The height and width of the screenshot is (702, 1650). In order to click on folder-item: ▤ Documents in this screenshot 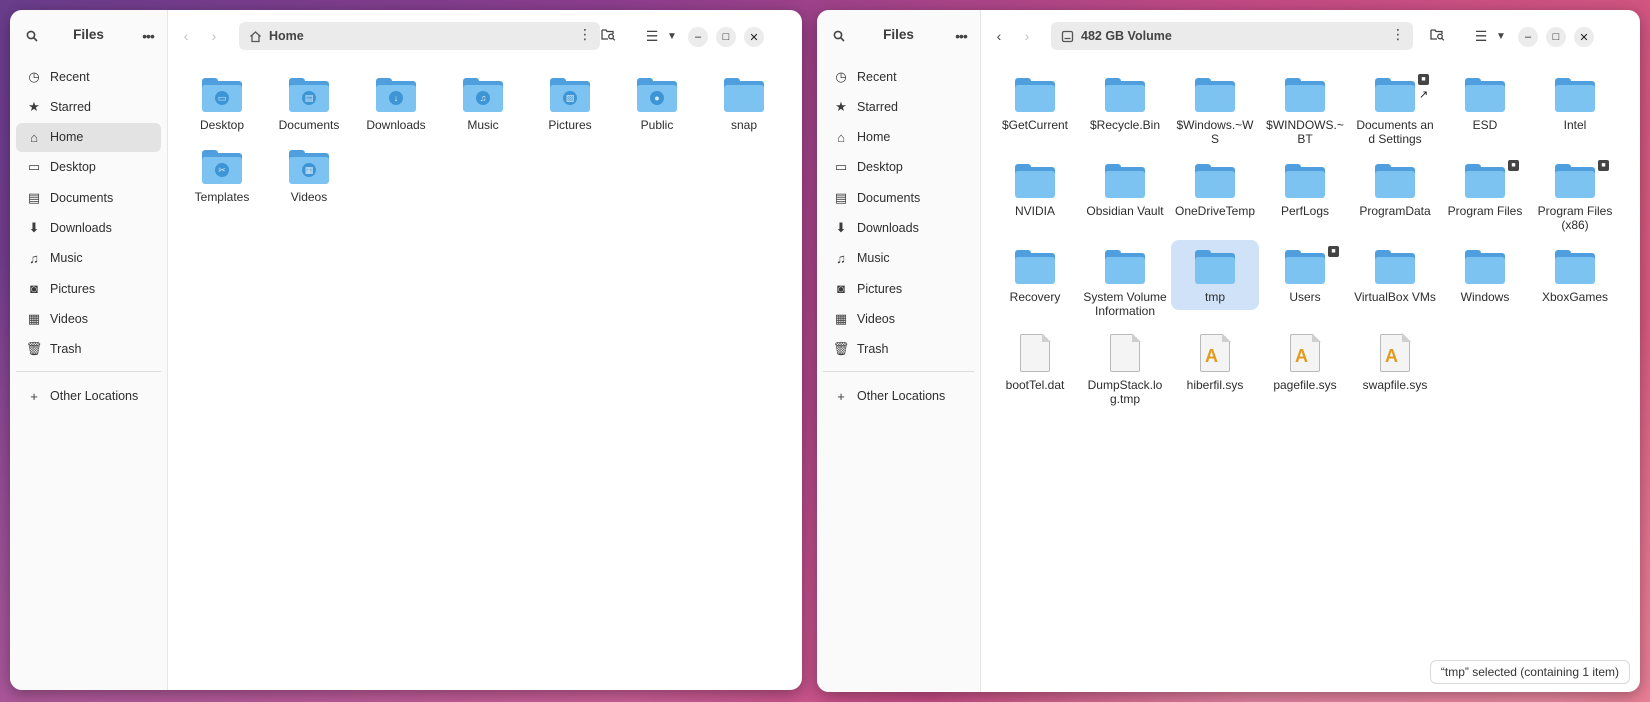, I will do `click(309, 103)`.